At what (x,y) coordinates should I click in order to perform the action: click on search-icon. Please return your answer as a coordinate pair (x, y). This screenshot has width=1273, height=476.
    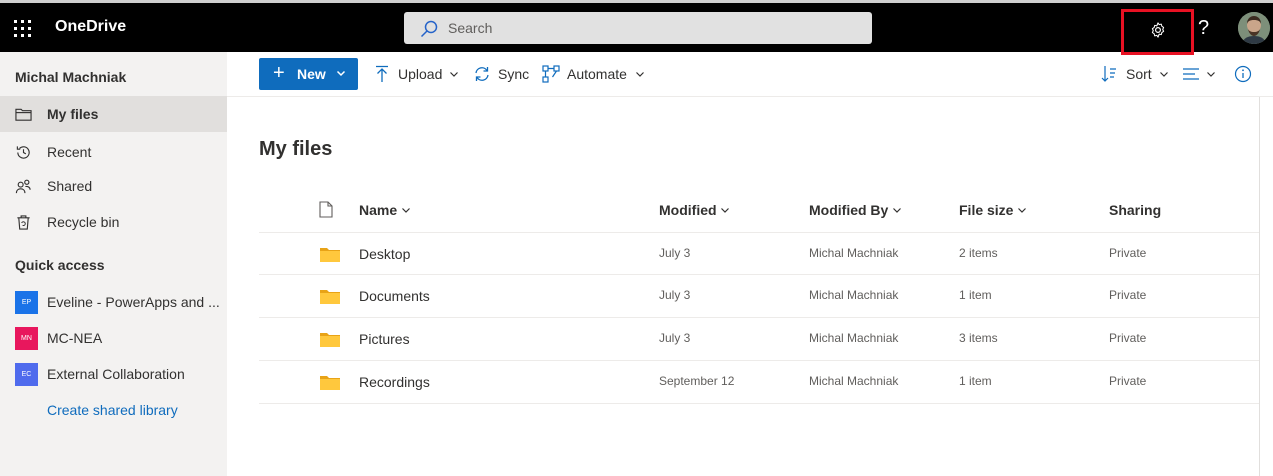
    Looking at the image, I should click on (429, 29).